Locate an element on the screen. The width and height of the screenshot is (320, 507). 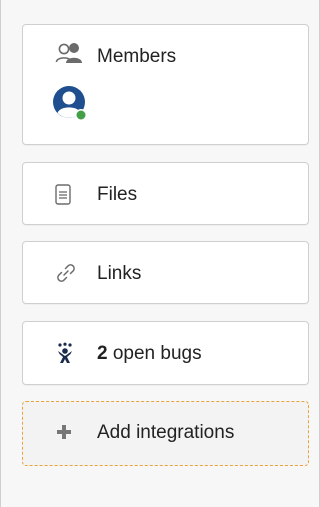
bugs-card: 2 open bugs is located at coordinates (165, 353).